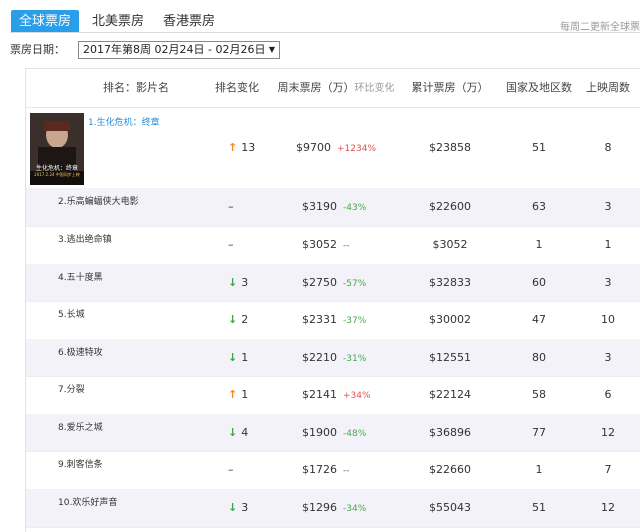  I want to click on rank-change: –, so click(231, 244).